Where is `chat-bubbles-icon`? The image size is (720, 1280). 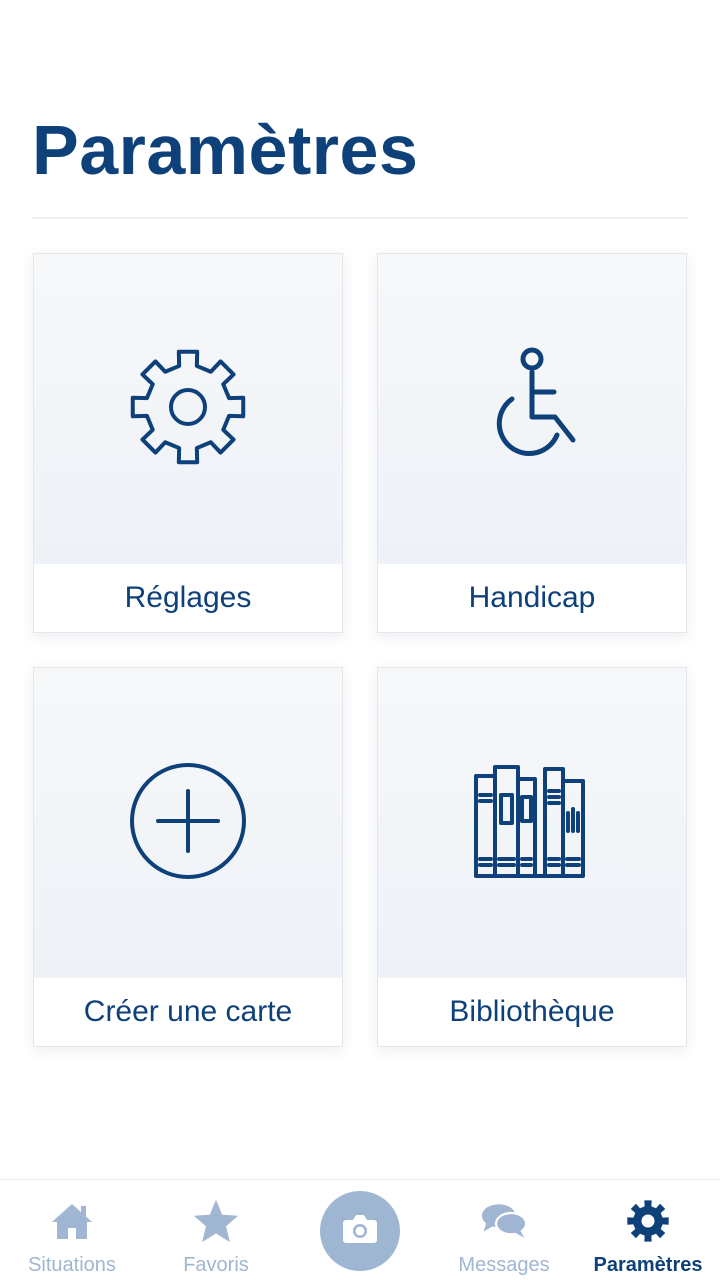
chat-bubbles-icon is located at coordinates (504, 1221).